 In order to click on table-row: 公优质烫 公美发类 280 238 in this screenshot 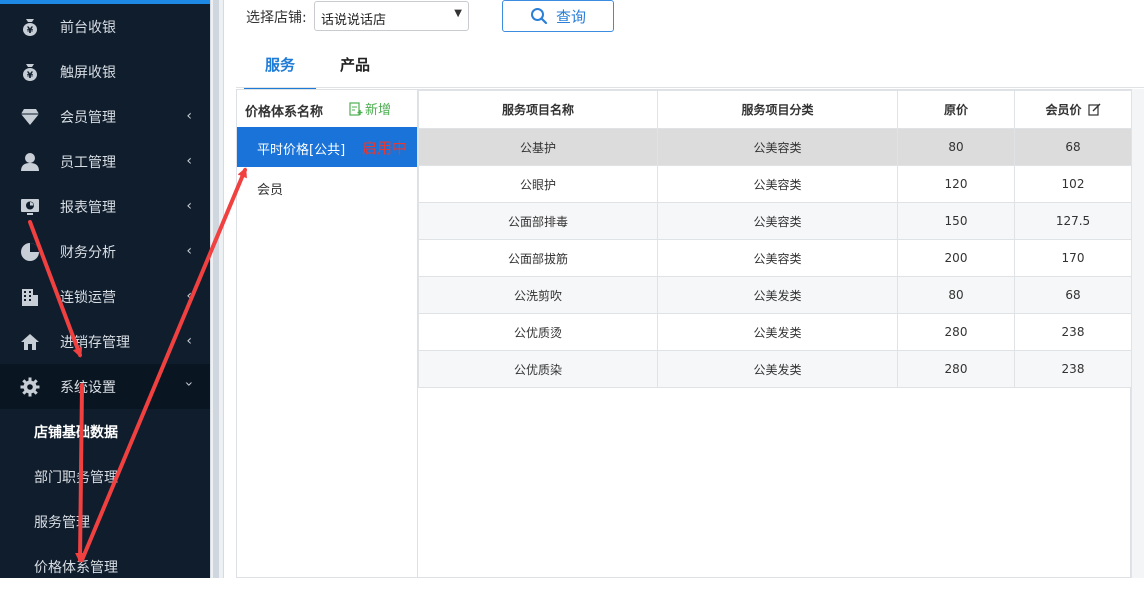, I will do `click(775, 332)`.